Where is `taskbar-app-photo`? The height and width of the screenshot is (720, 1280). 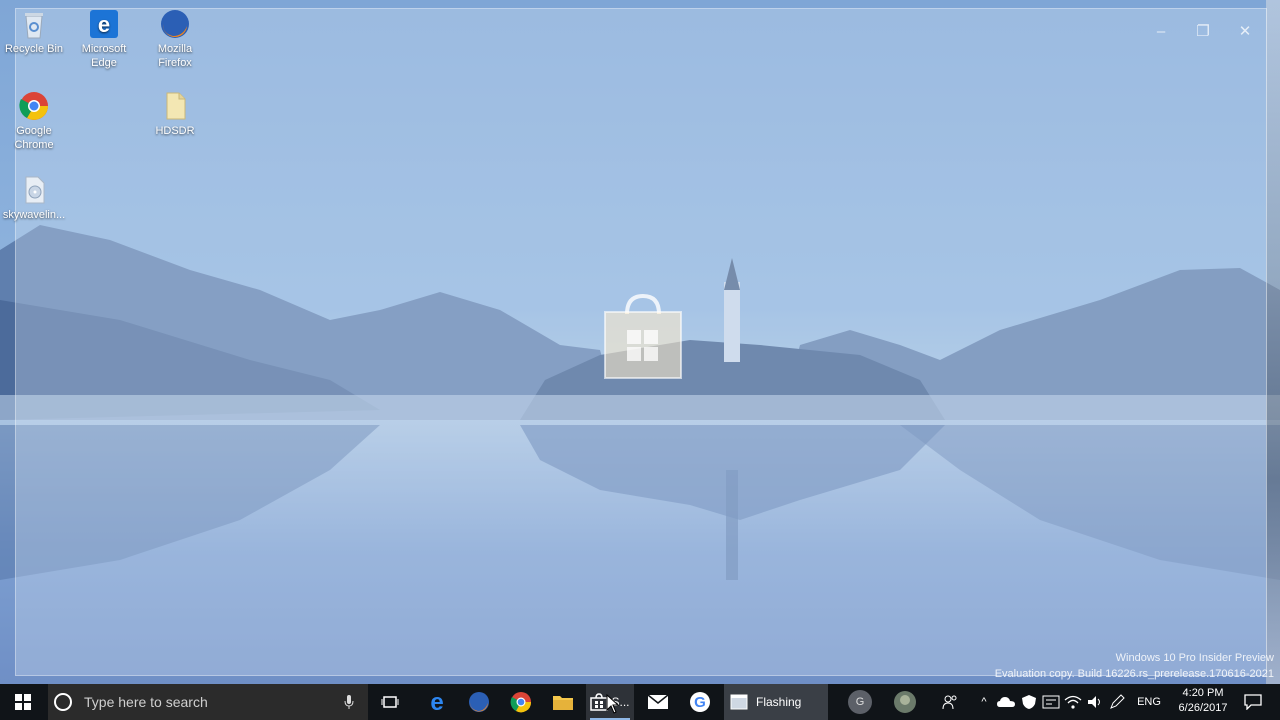 taskbar-app-photo is located at coordinates (905, 702).